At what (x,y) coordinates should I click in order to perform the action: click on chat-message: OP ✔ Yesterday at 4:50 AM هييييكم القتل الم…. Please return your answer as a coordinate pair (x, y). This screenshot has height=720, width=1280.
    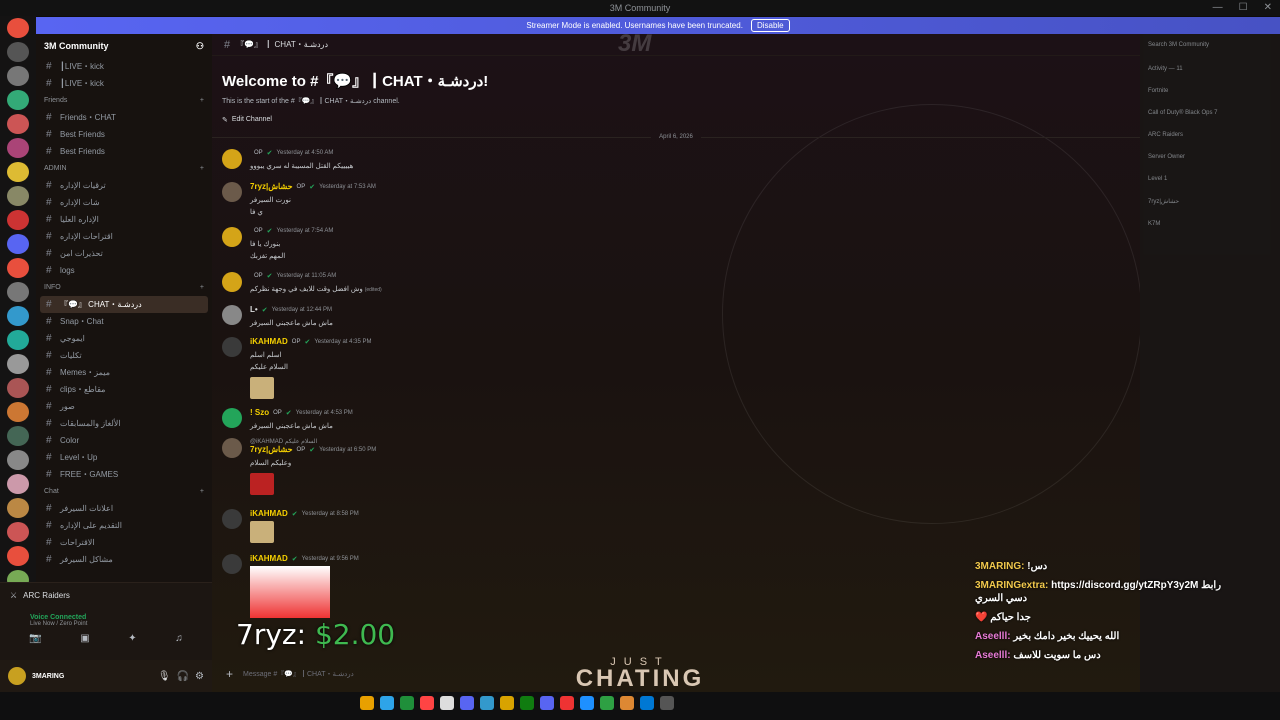
    Looking at the image, I should click on (287, 161).